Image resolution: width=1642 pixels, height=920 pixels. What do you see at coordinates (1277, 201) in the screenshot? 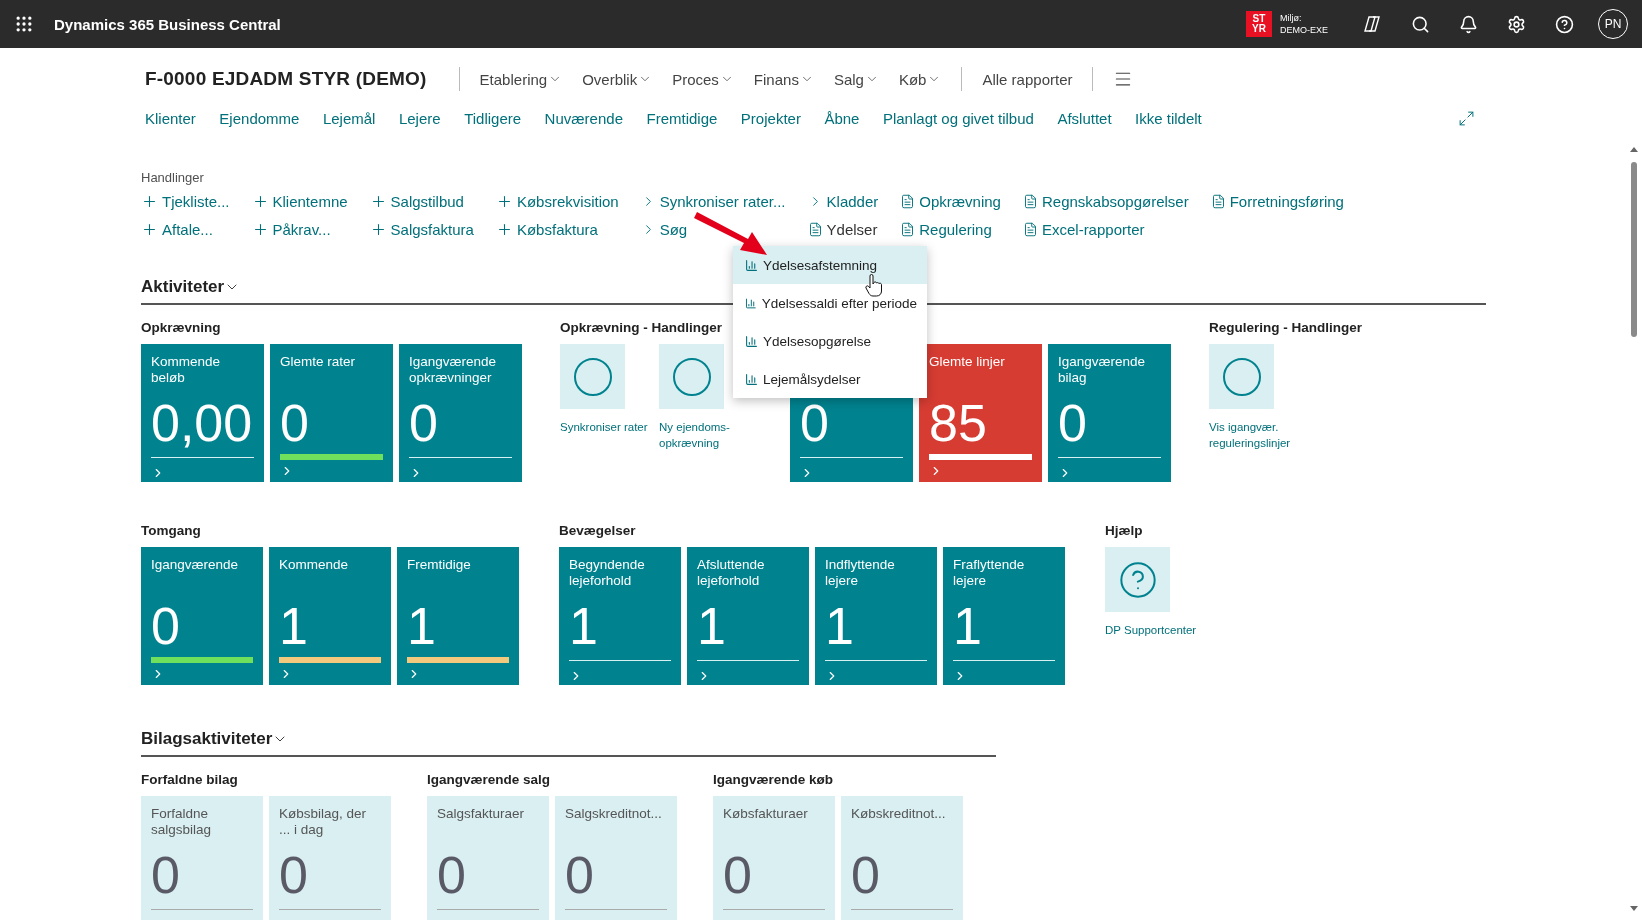
I see `action-link: Forretningsføring` at bounding box center [1277, 201].